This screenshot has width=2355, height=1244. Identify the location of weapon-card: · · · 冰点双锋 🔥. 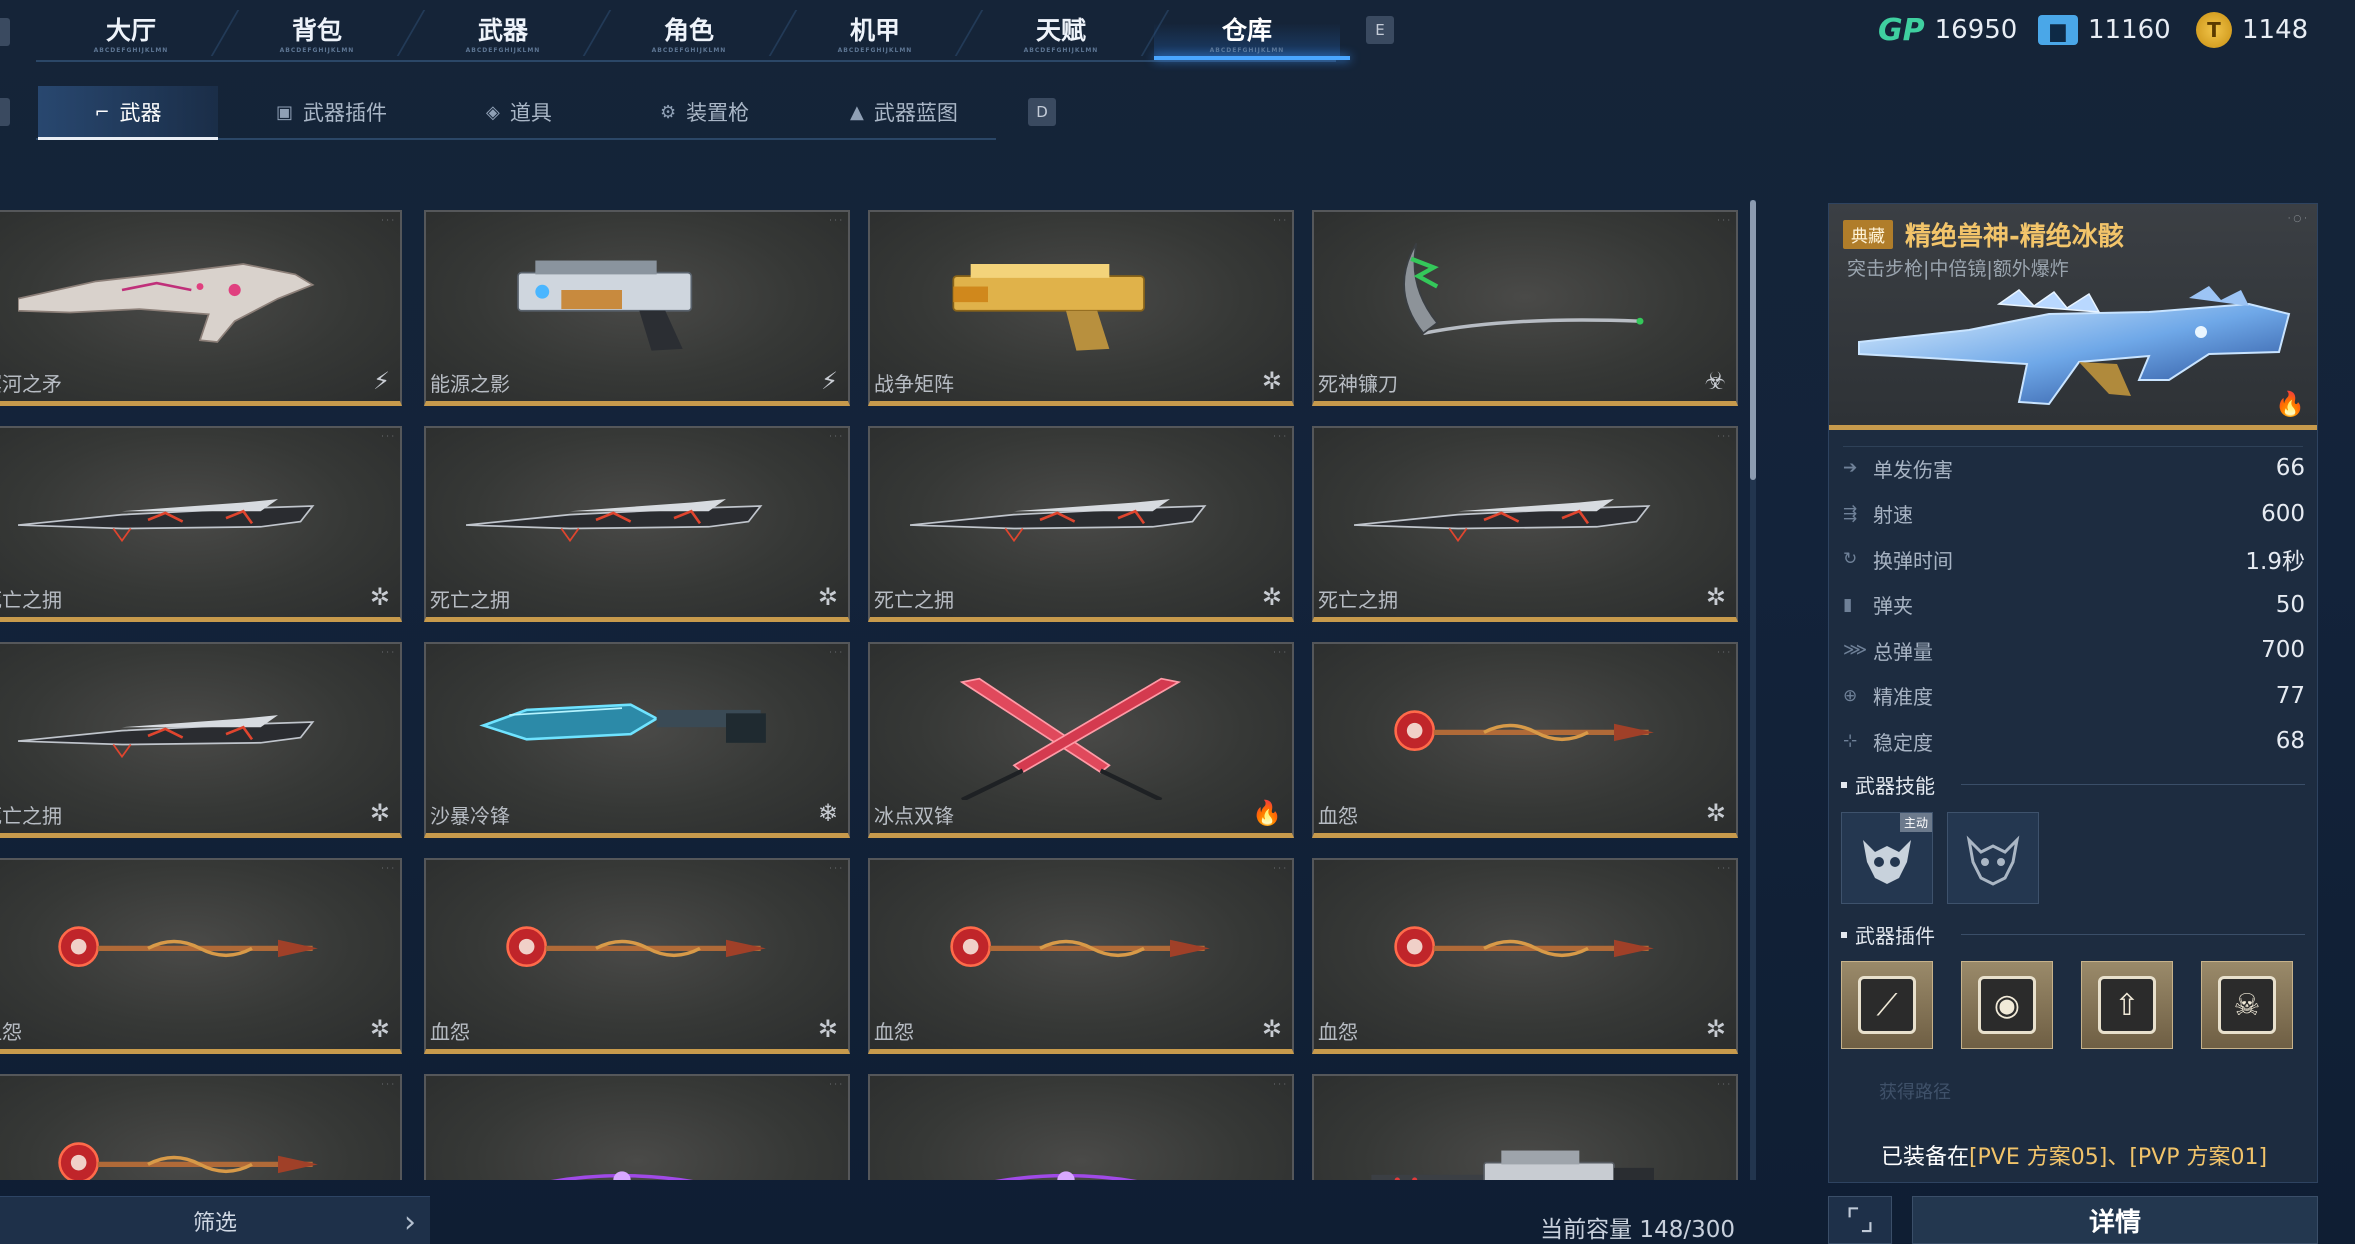
(1081, 740).